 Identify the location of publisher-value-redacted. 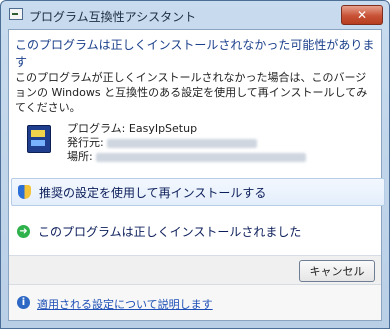
(181, 143).